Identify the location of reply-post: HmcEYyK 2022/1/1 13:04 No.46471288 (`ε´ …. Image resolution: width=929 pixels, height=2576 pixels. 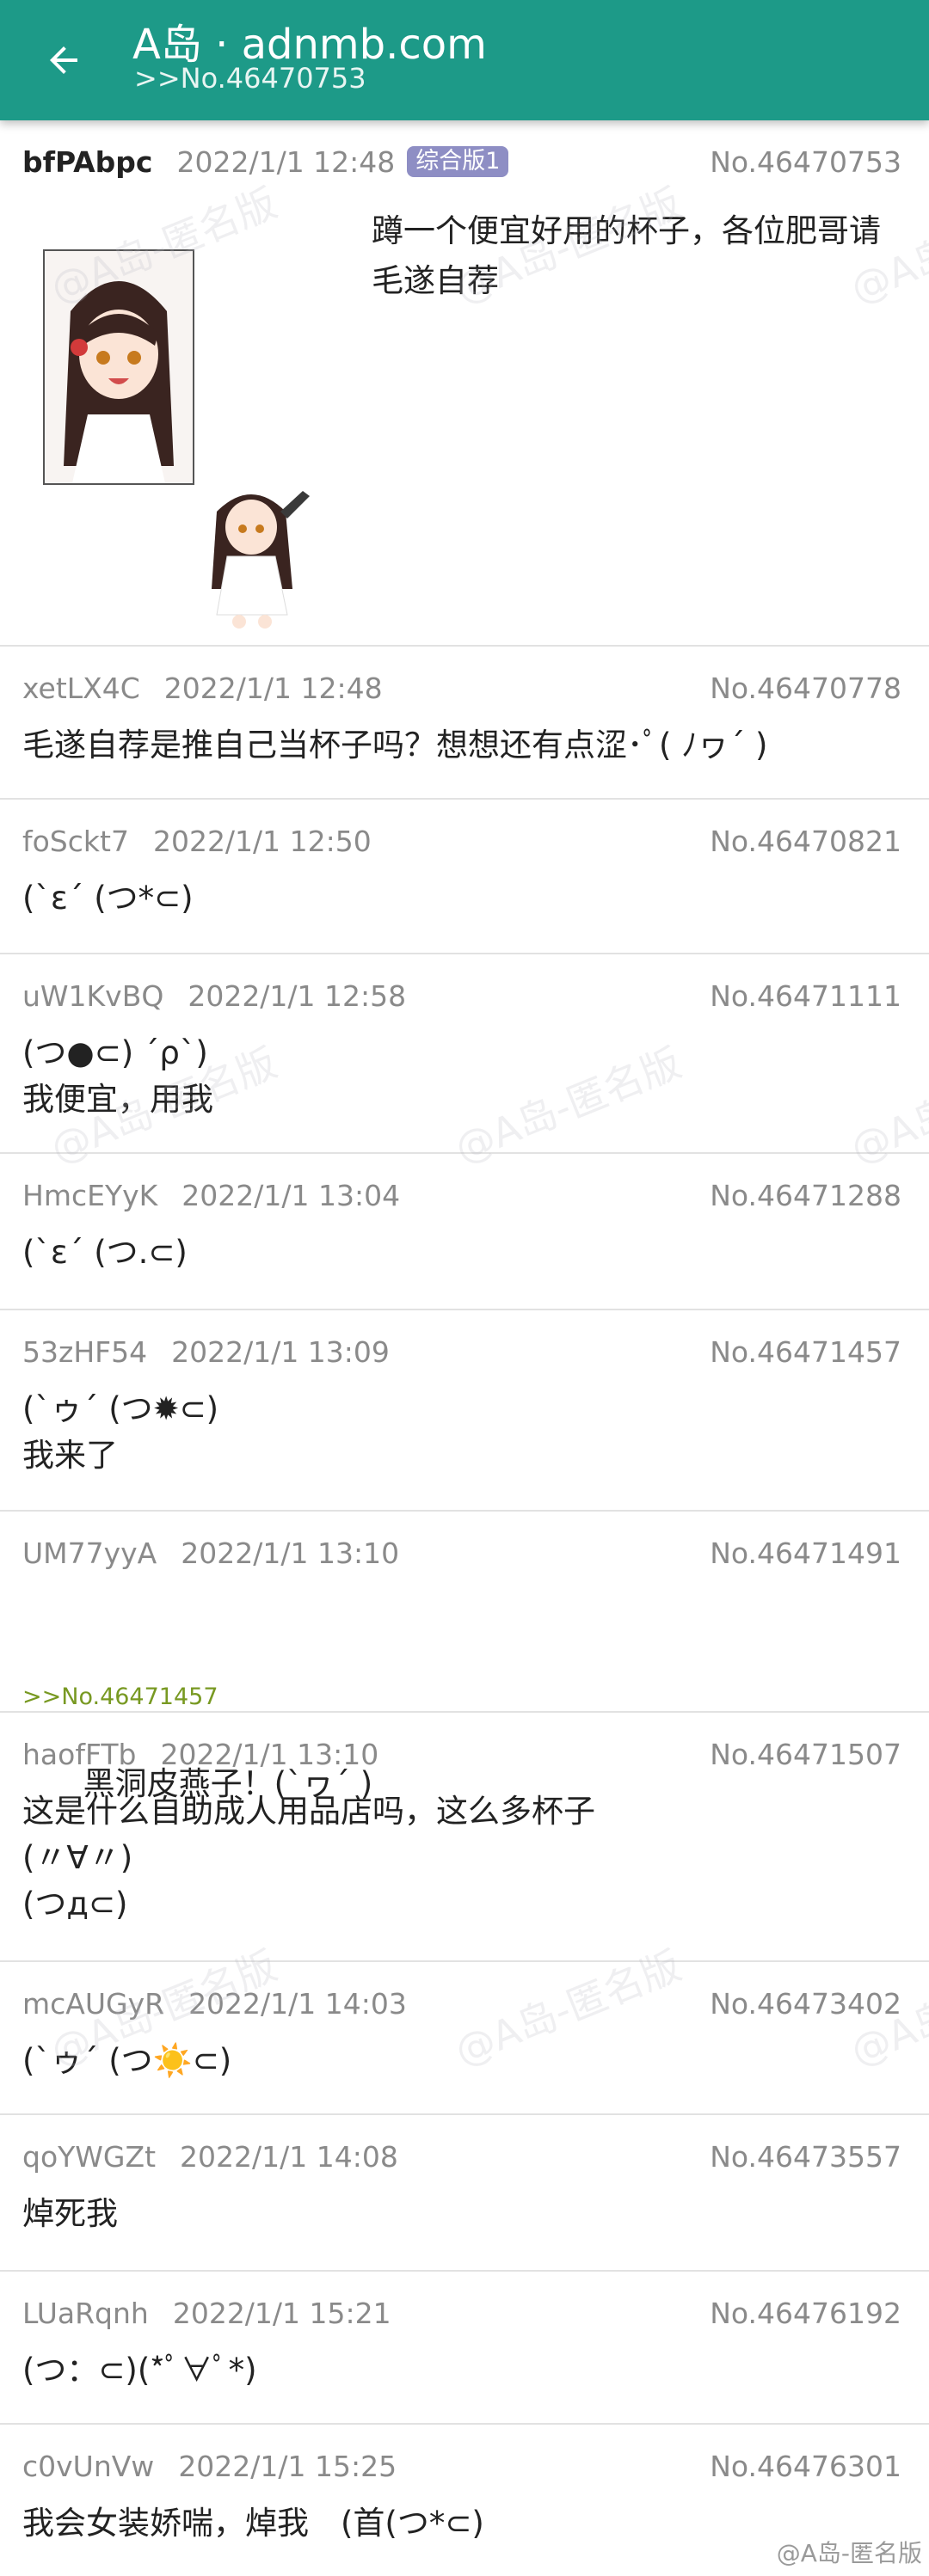
(464, 1232).